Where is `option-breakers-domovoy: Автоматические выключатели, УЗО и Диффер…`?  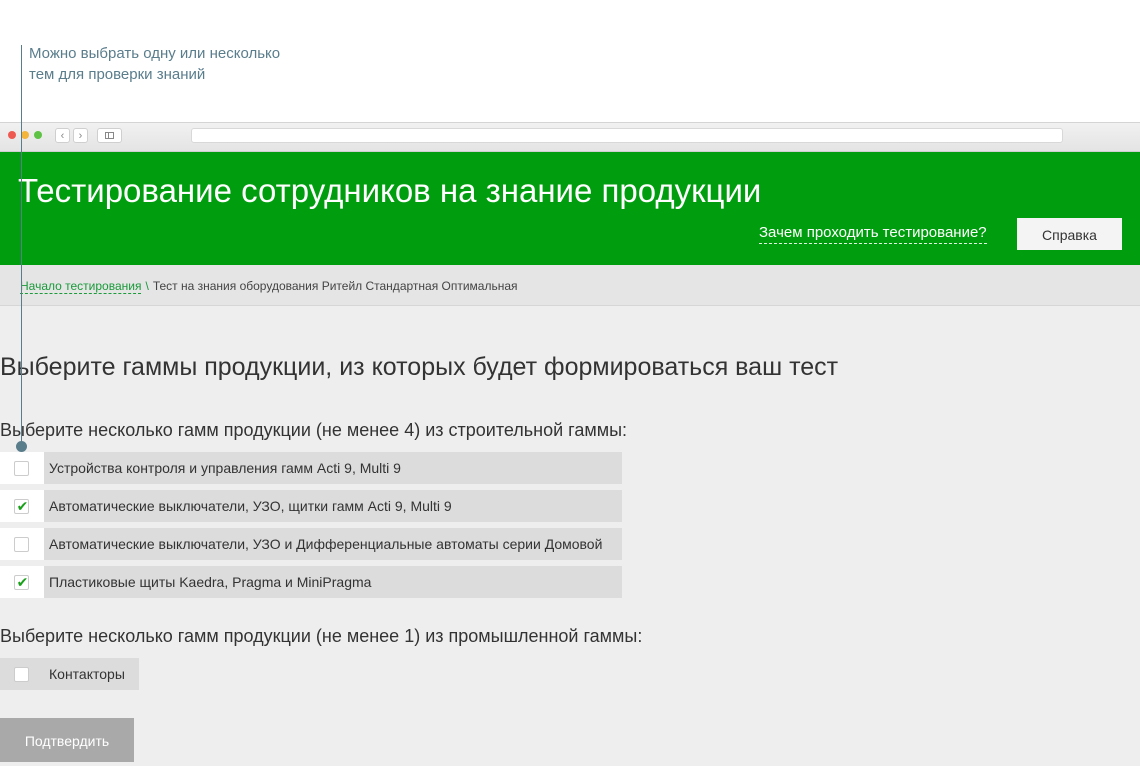
option-breakers-domovoy: Автоматические выключатели, УЗО и Диффер… is located at coordinates (311, 544).